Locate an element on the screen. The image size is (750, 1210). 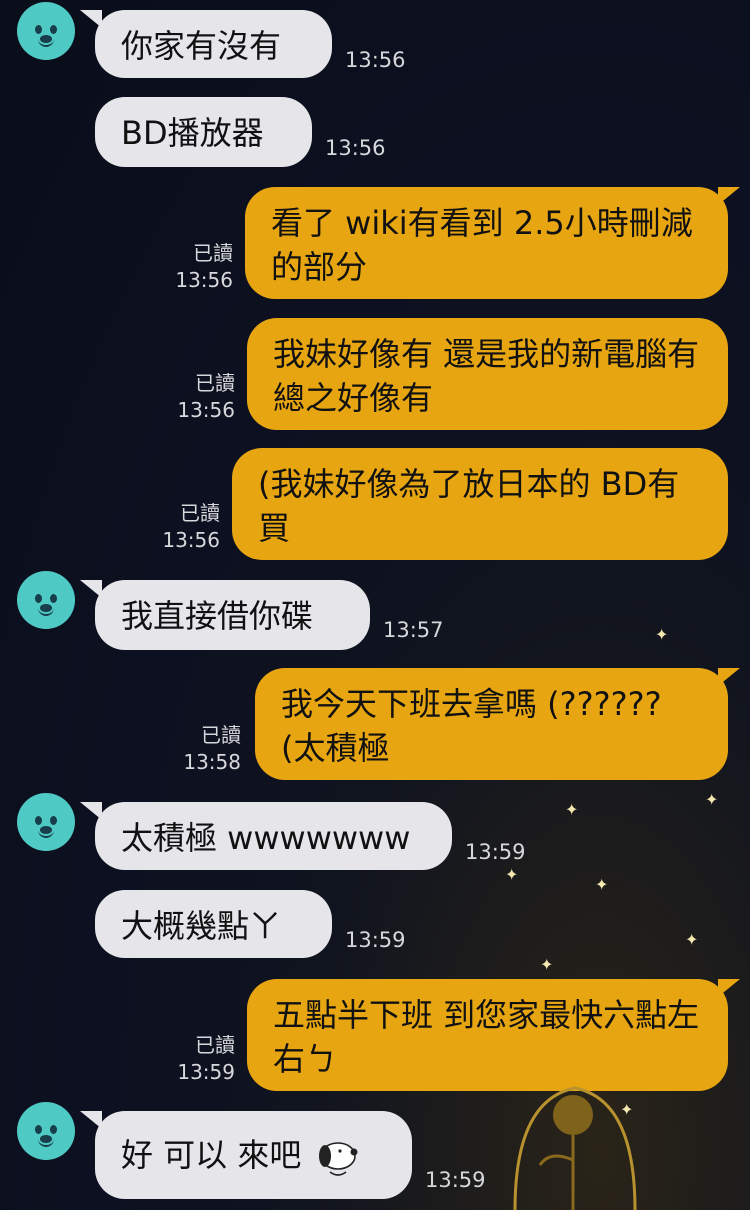
read-receipt: 已讀 13:58 is located at coordinates (212, 748).